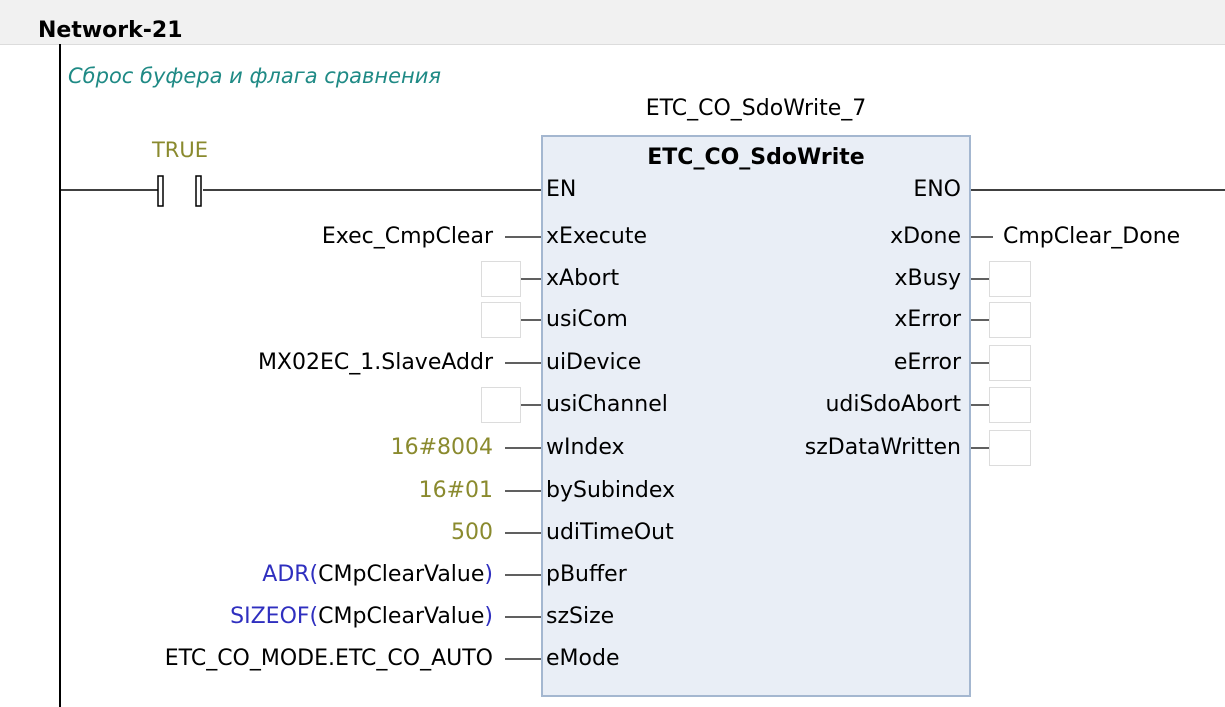  I want to click on contact-true-icon, so click(179, 191).